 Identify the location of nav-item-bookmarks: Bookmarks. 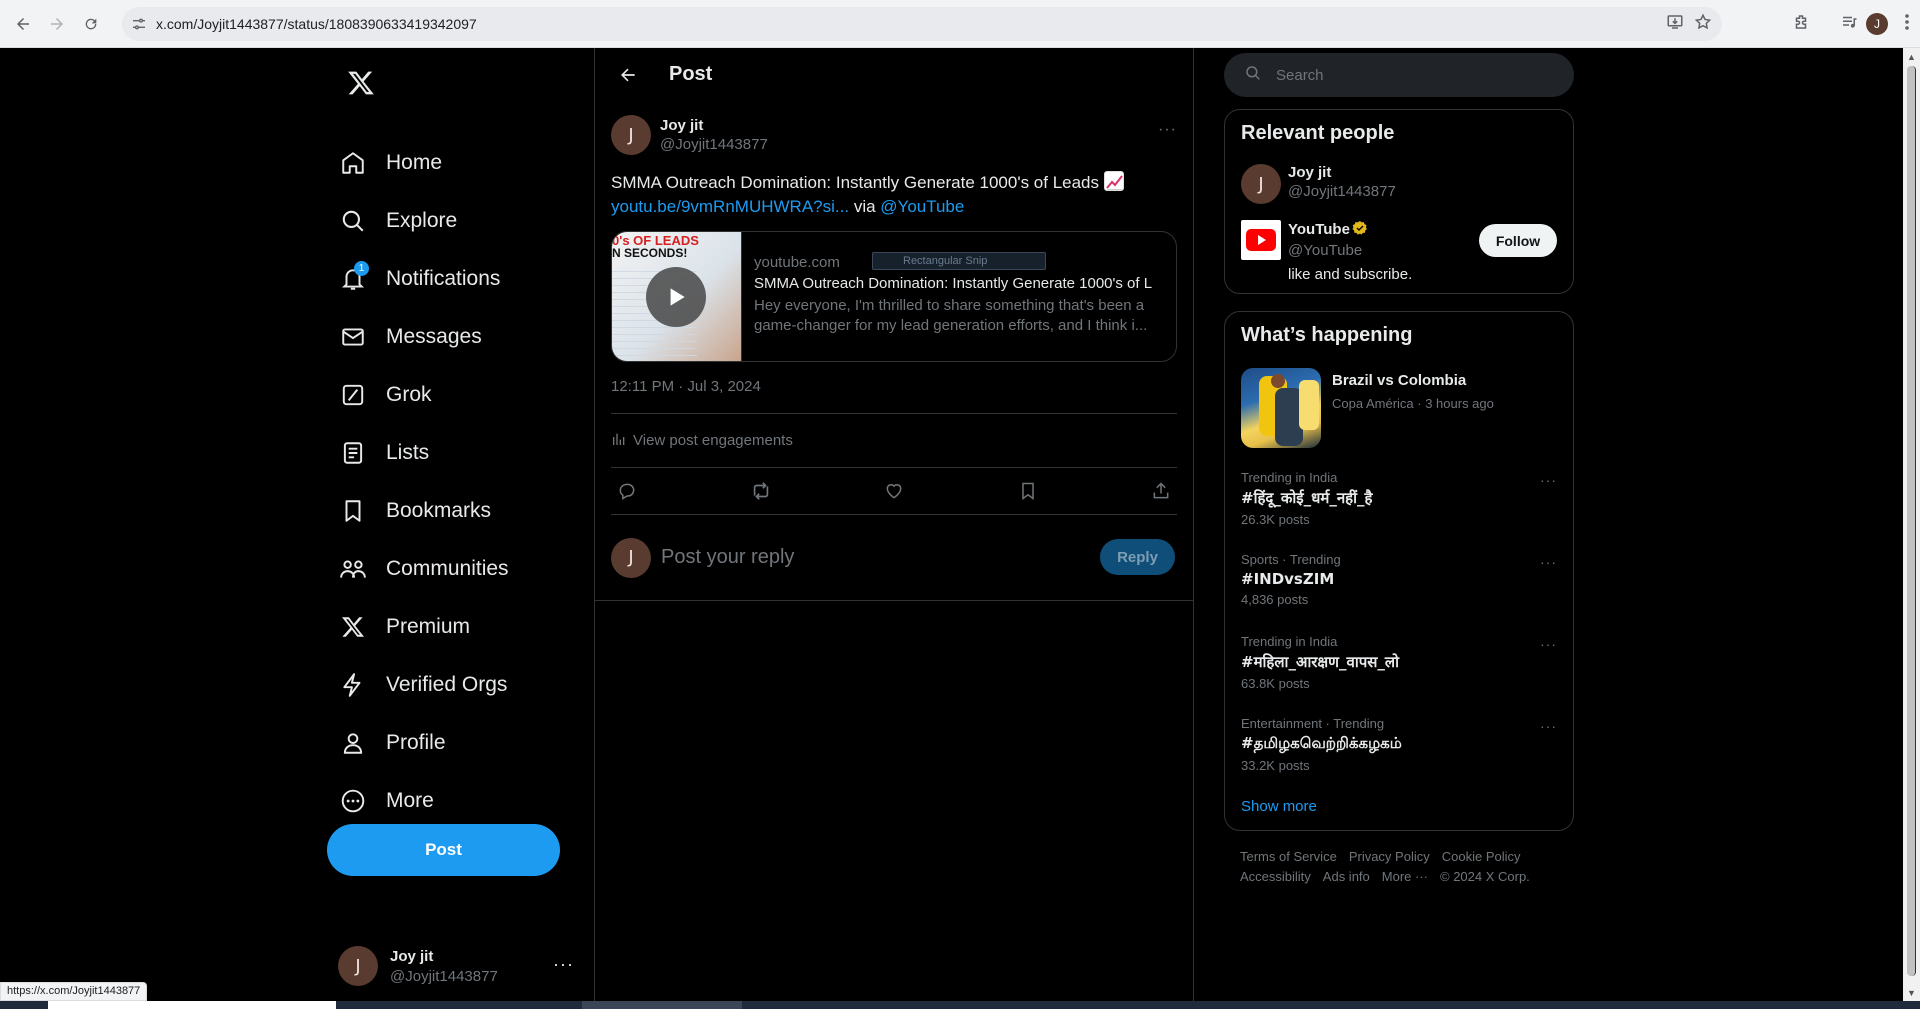
(457, 511).